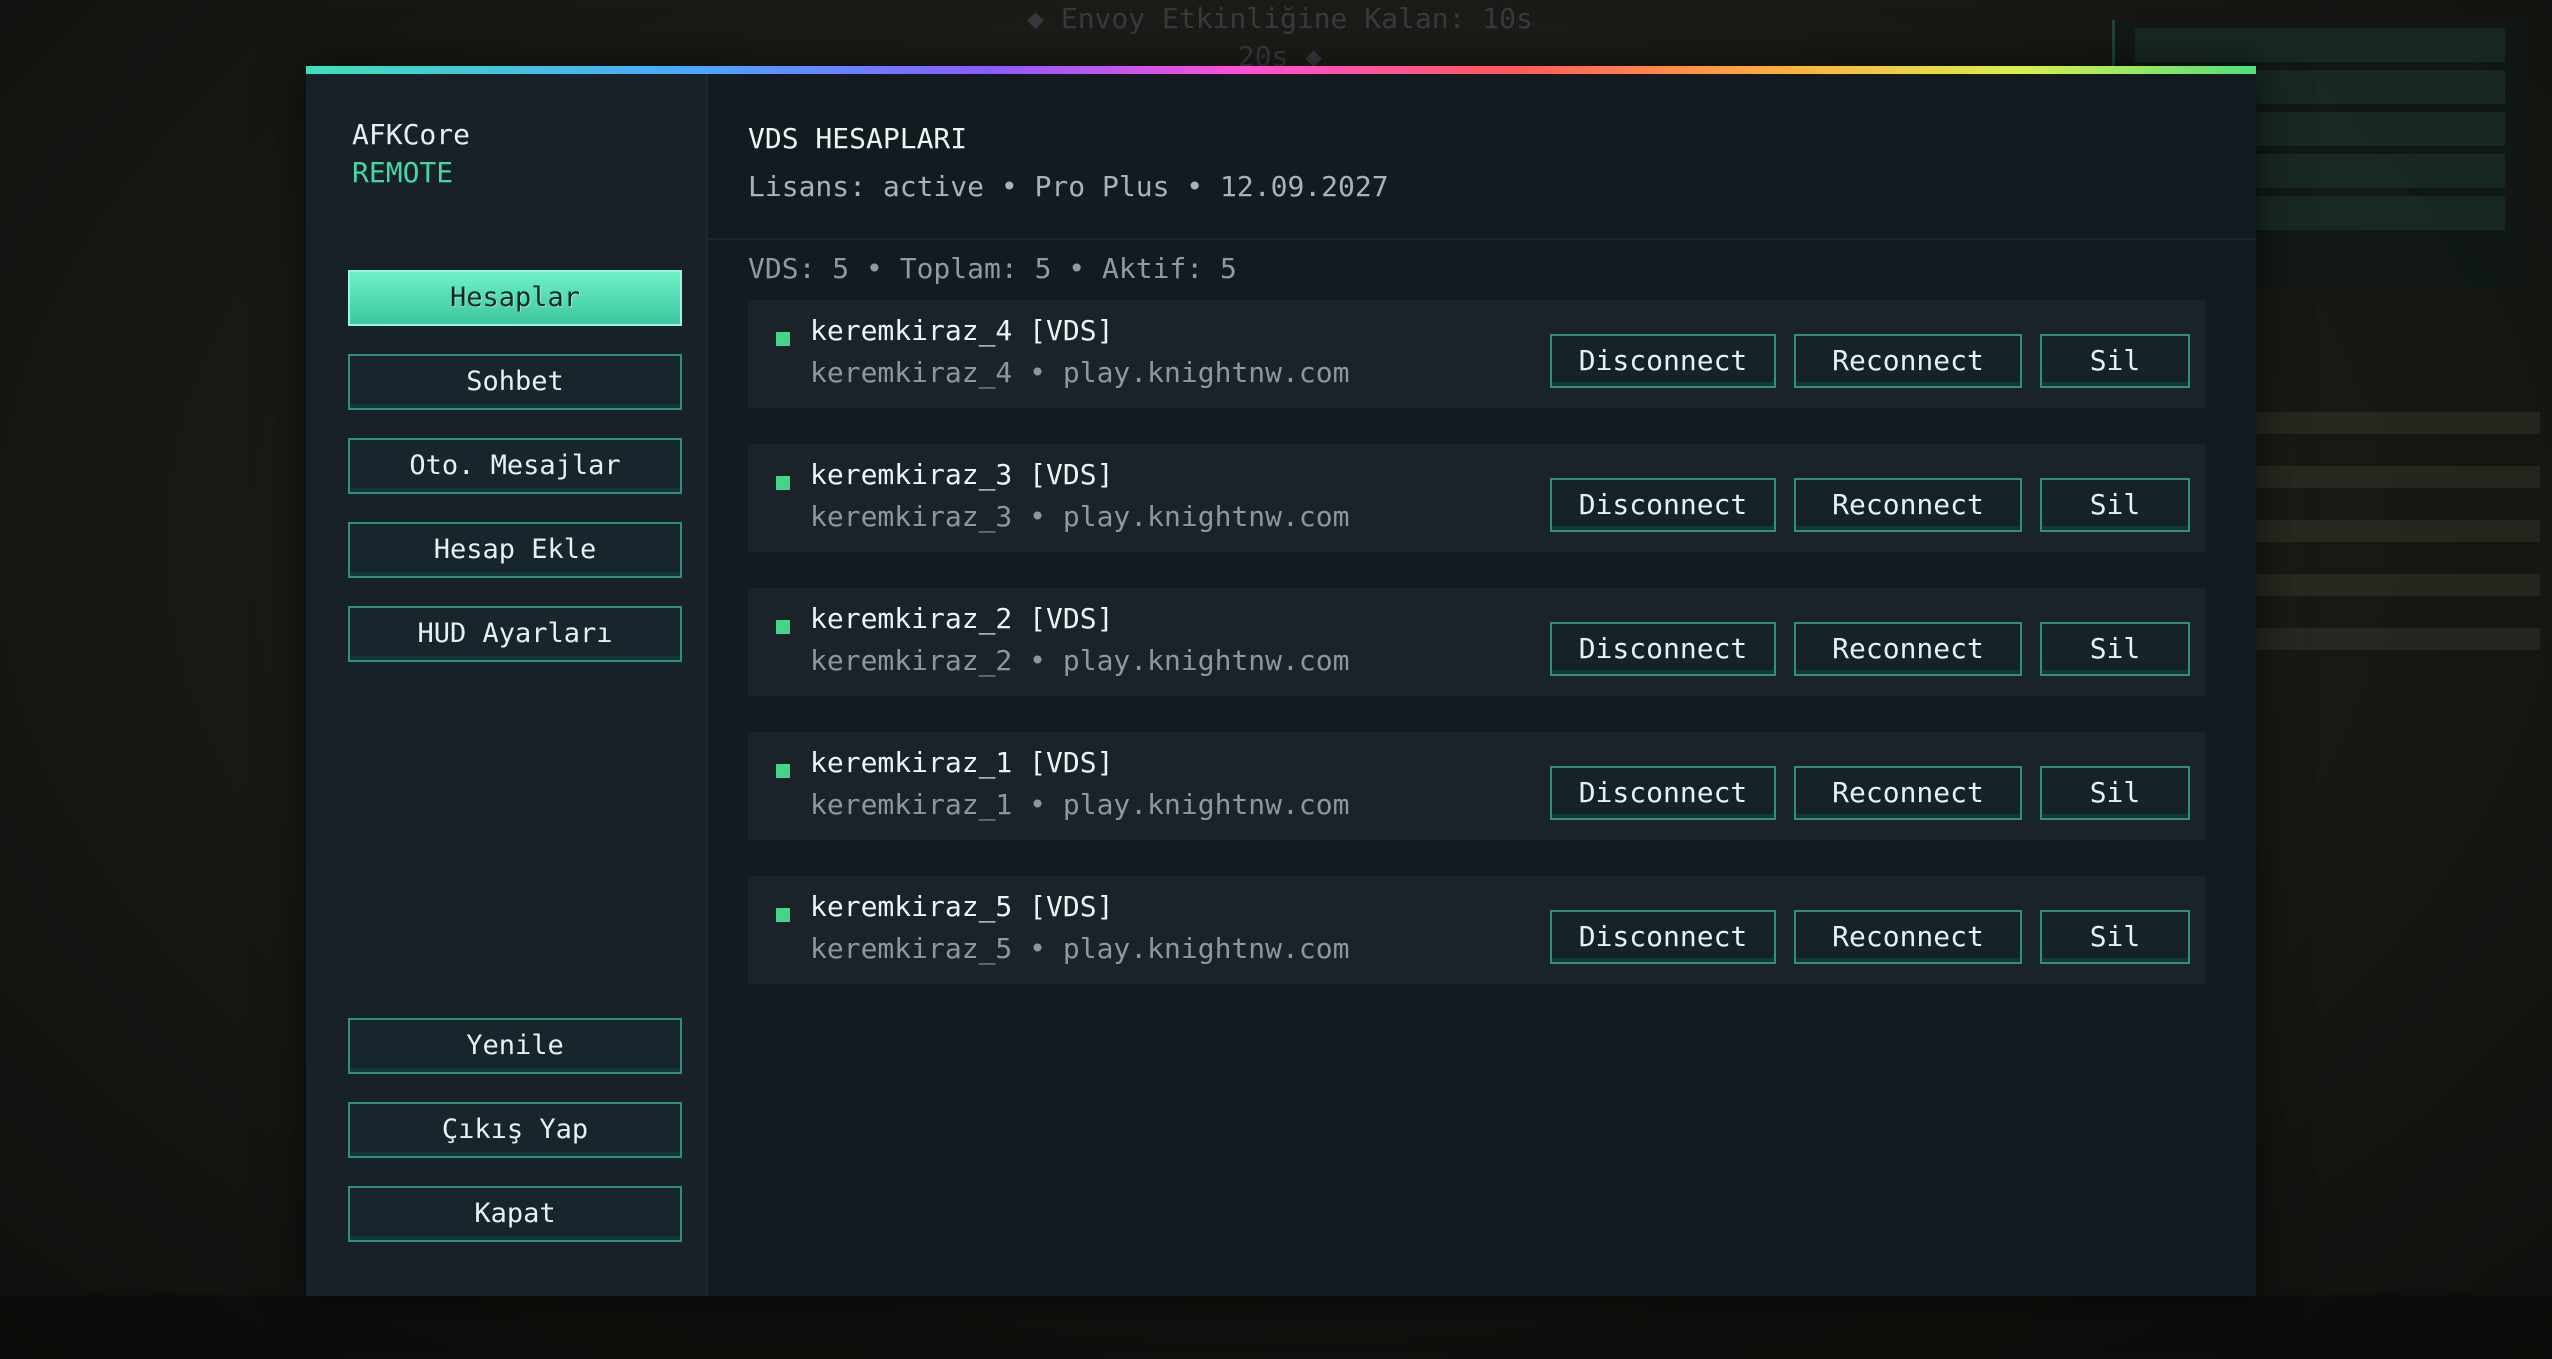 The image size is (2552, 1359). I want to click on nav-hesap-ekle-button: Hesap Ekle, so click(515, 550).